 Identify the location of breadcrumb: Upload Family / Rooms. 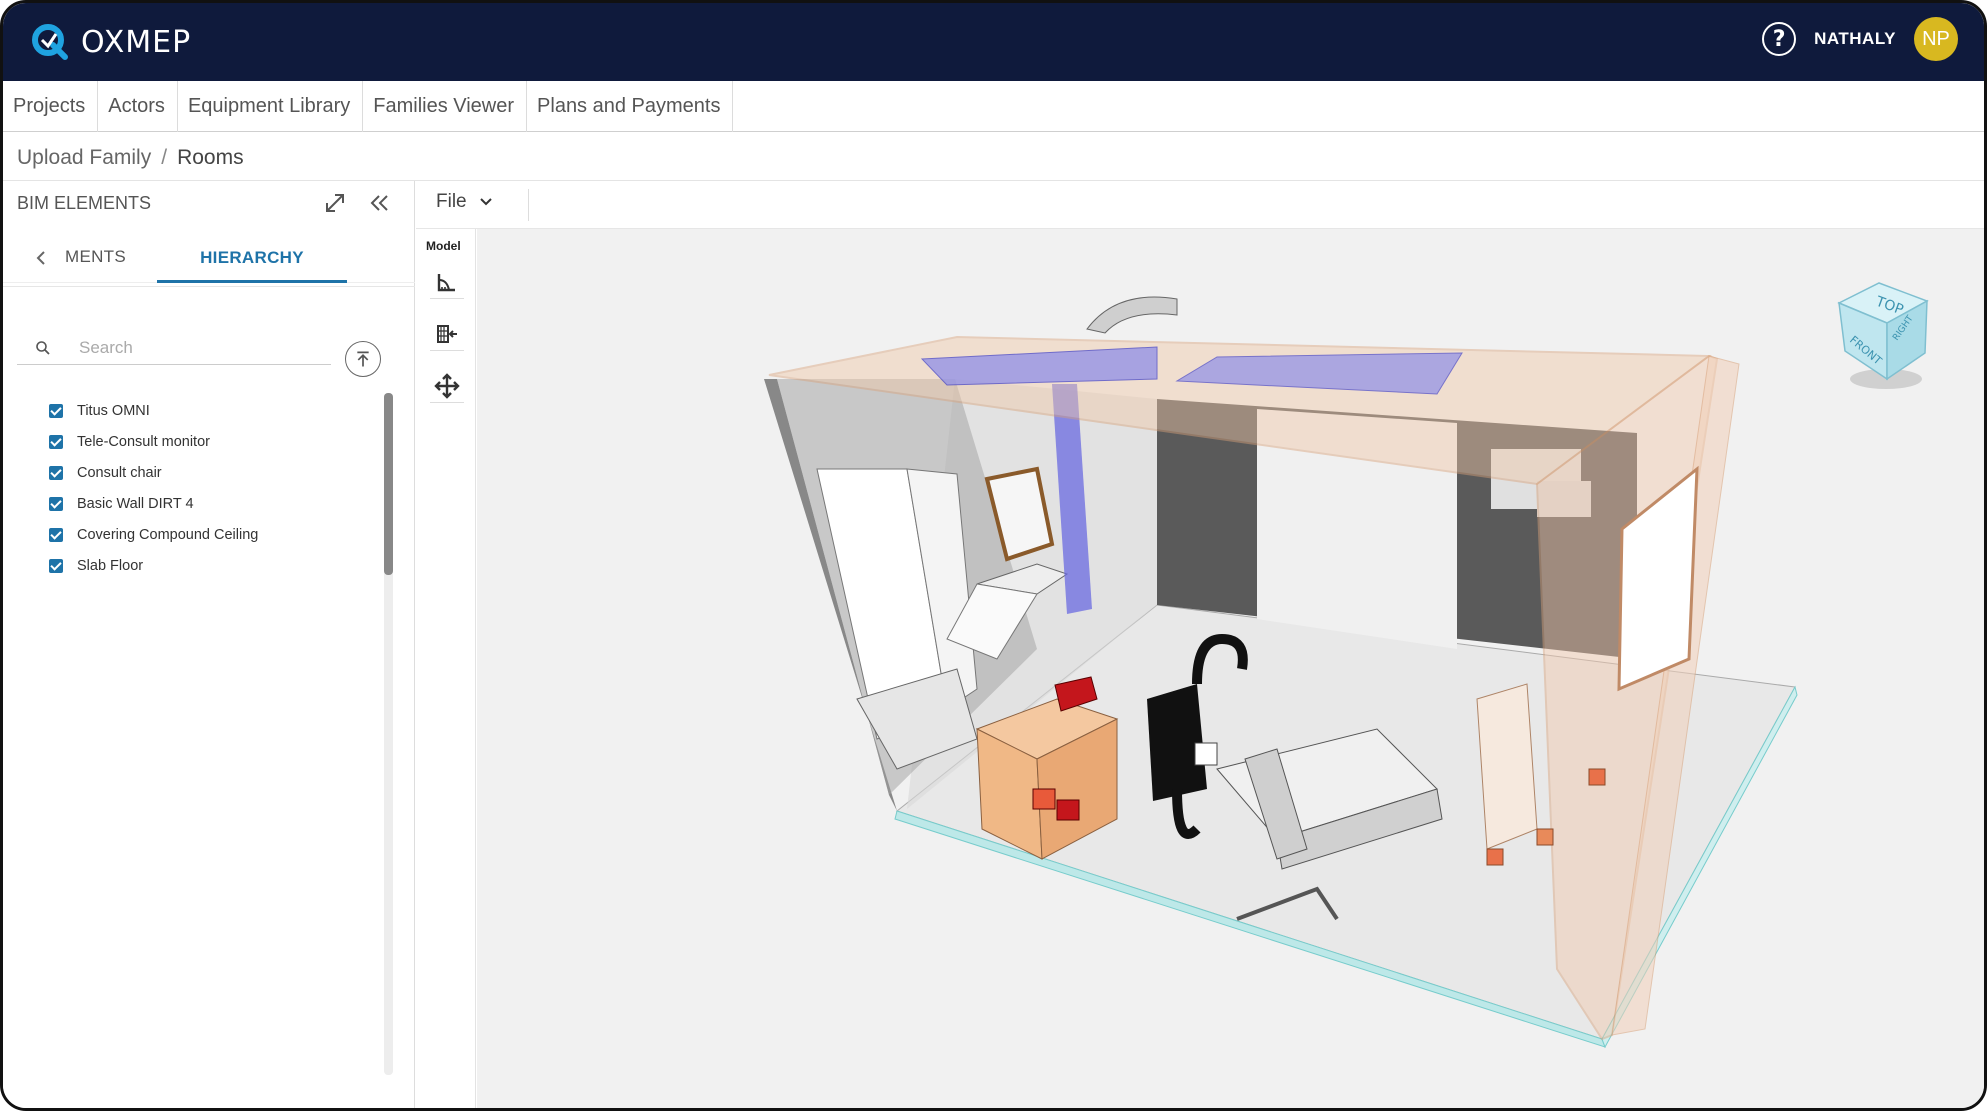
(130, 158).